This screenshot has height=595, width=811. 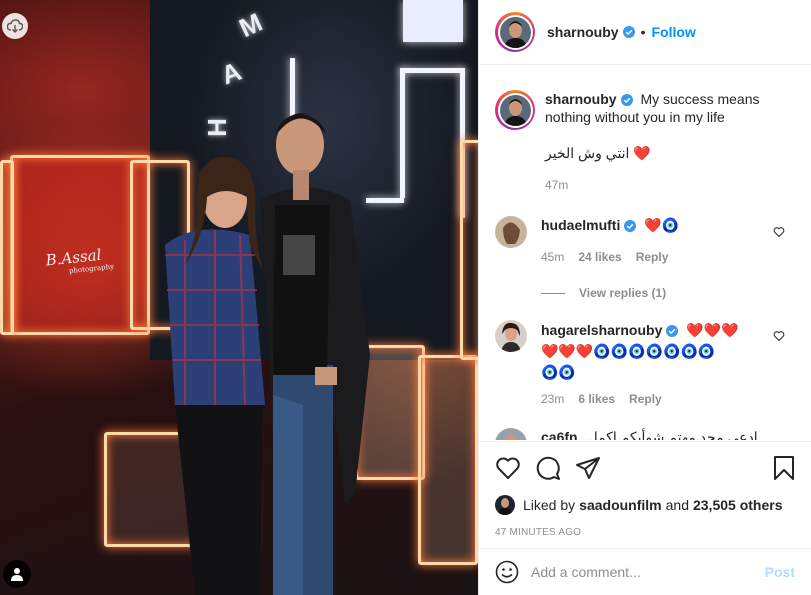 What do you see at coordinates (580, 225) in the screenshot?
I see `comment-username: hudaelmufti` at bounding box center [580, 225].